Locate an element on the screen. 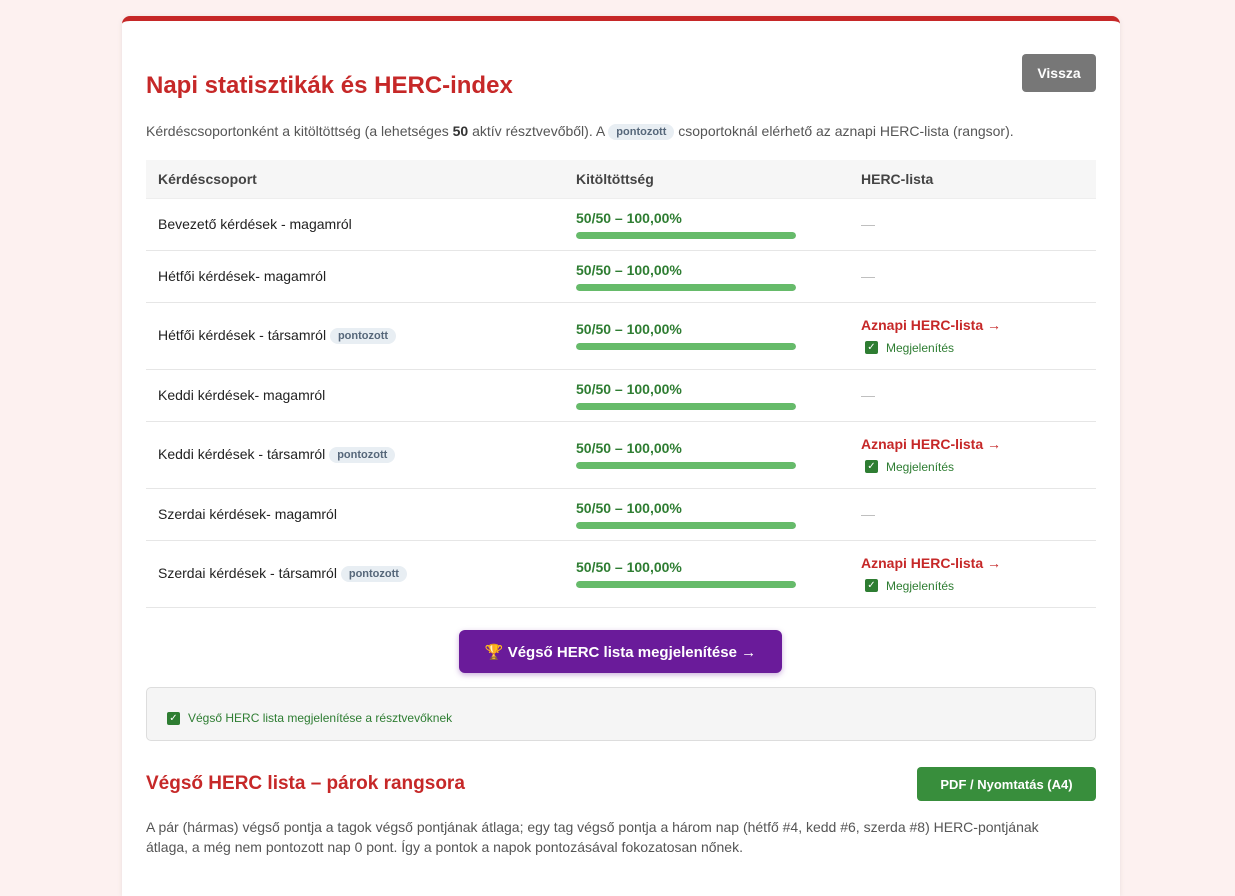 This screenshot has width=1235, height=896. group-cell: Keddi kérdések- magamról is located at coordinates (355, 395).